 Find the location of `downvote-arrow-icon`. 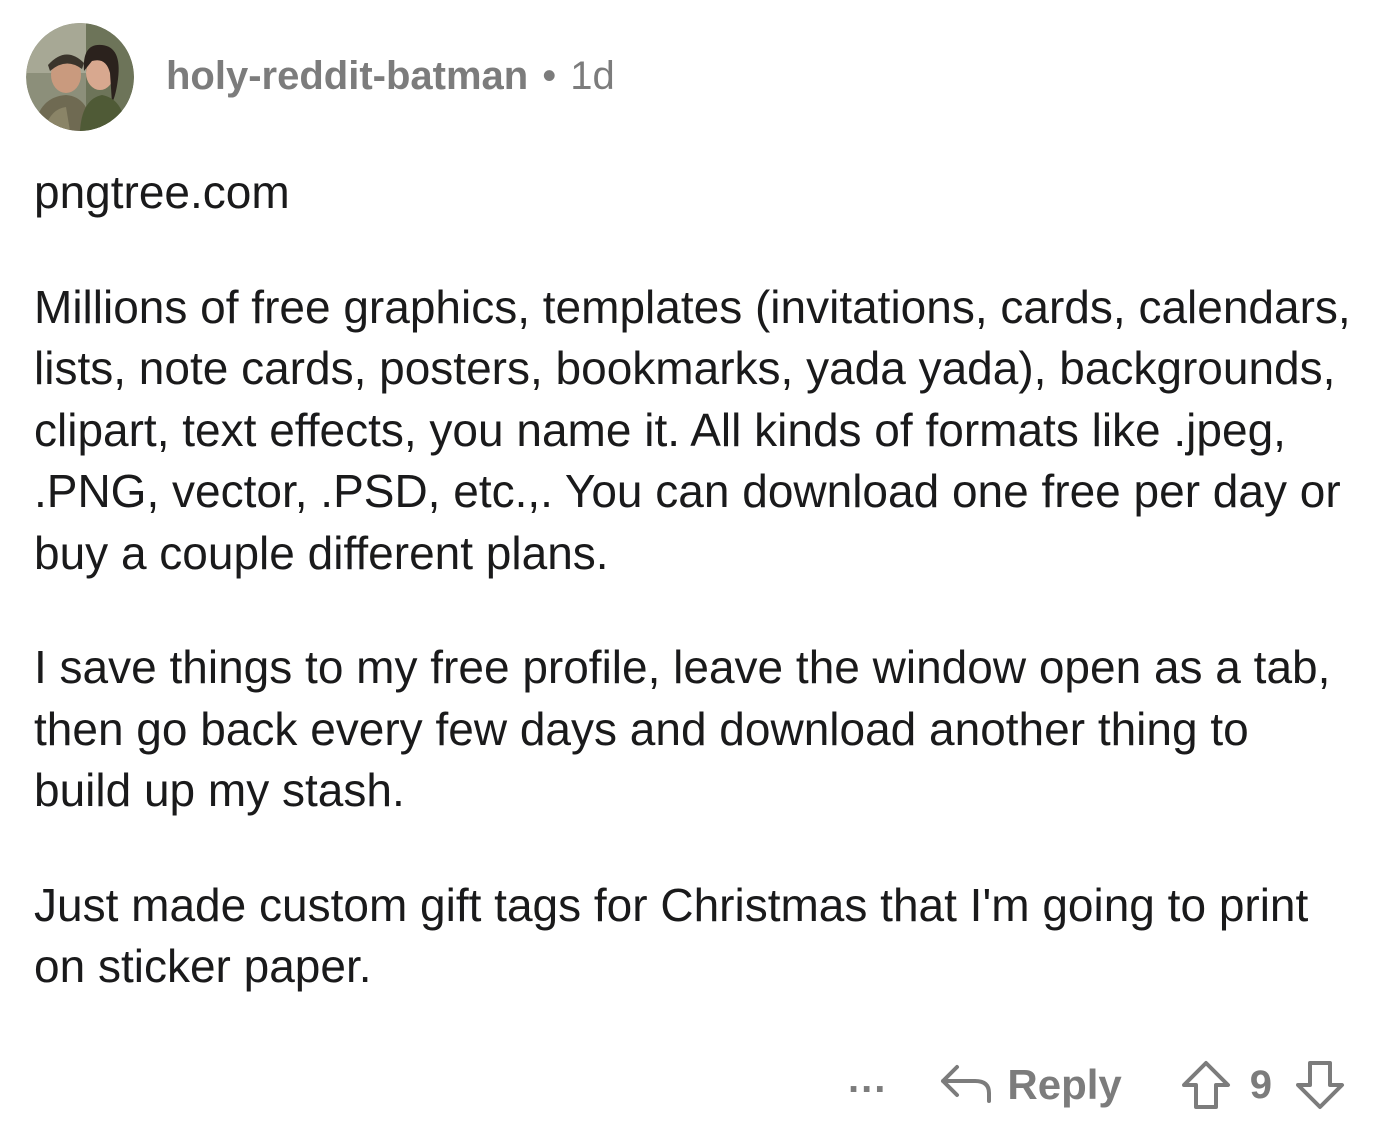

downvote-arrow-icon is located at coordinates (1320, 1085).